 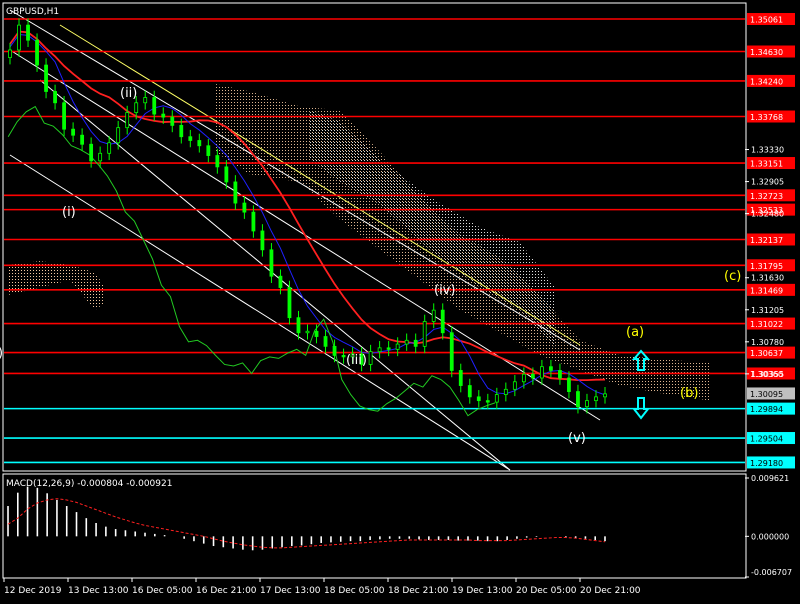 What do you see at coordinates (418, 591) in the screenshot?
I see `x-tick-label: 18 Dec 21:00` at bounding box center [418, 591].